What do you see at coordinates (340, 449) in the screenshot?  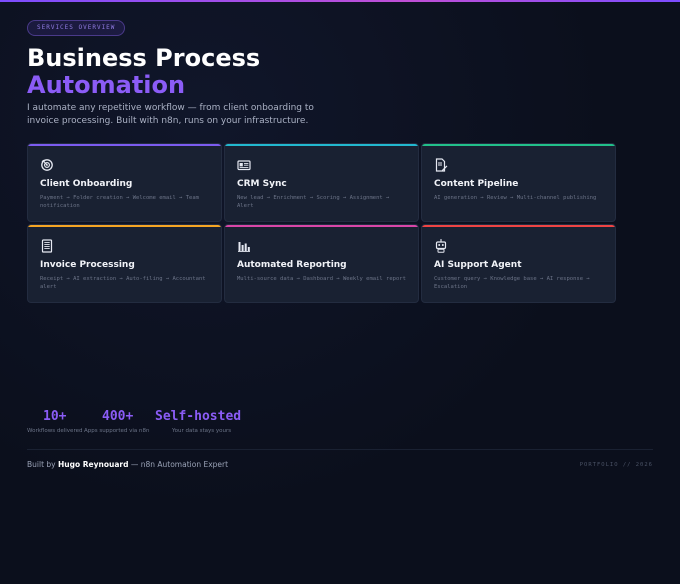 I see `footer-divider` at bounding box center [340, 449].